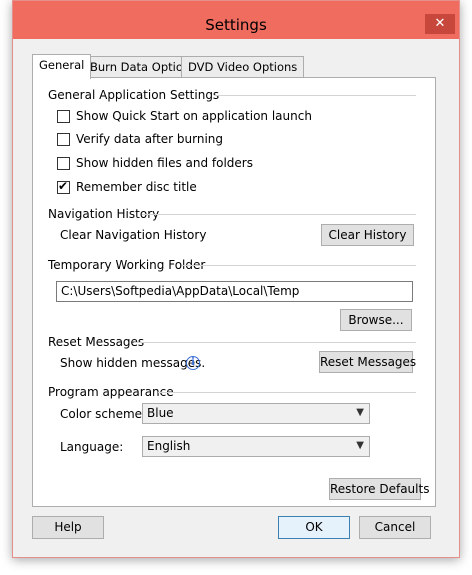 The width and height of the screenshot is (472, 575). What do you see at coordinates (133, 235) in the screenshot?
I see `clear-history-label: Clear Navigation History` at bounding box center [133, 235].